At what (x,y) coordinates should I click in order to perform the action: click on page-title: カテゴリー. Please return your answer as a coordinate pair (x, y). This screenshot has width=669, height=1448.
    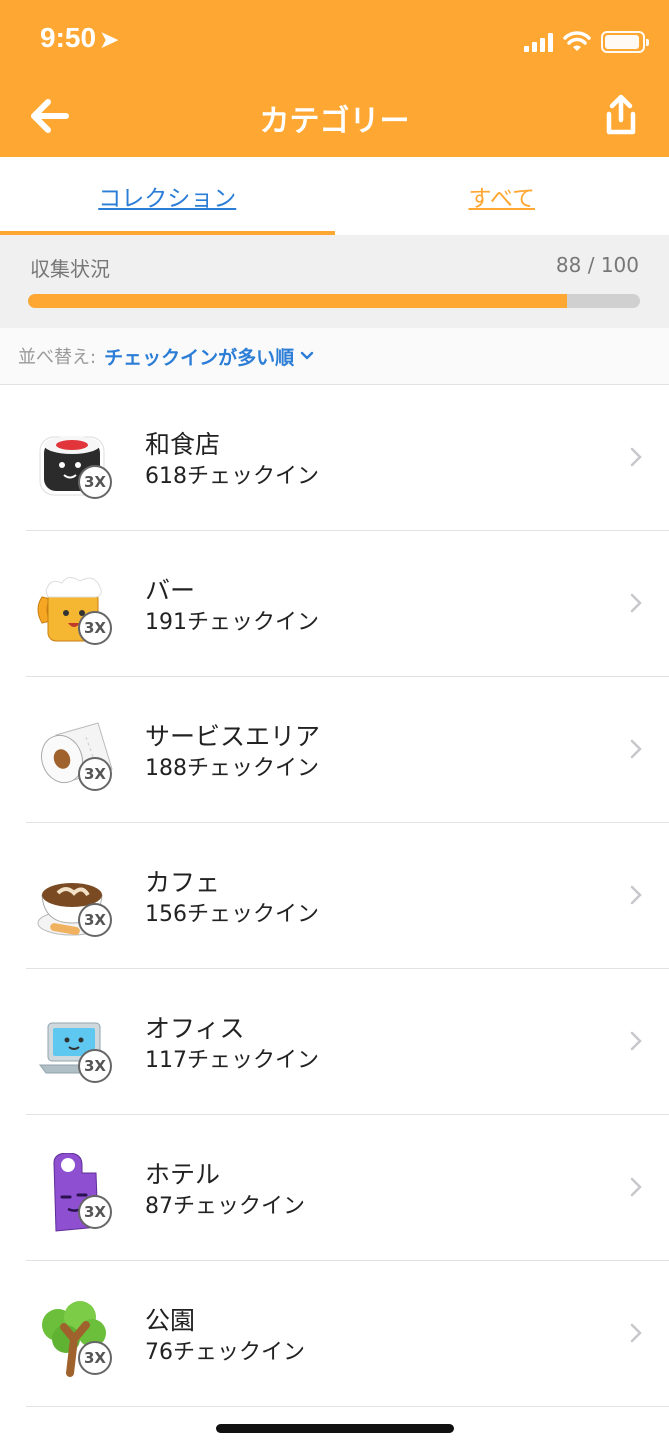
    Looking at the image, I should click on (334, 121).